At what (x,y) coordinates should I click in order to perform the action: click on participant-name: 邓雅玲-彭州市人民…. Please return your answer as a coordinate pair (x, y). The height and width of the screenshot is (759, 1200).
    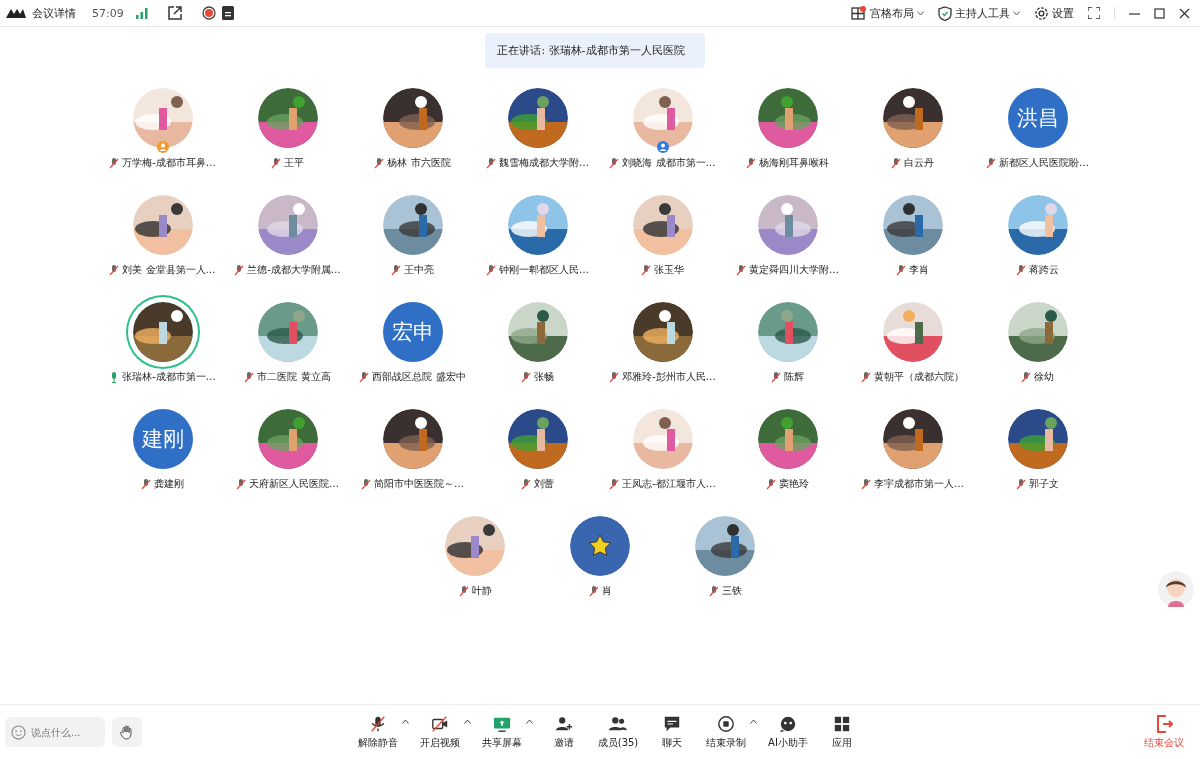
    Looking at the image, I should click on (669, 377).